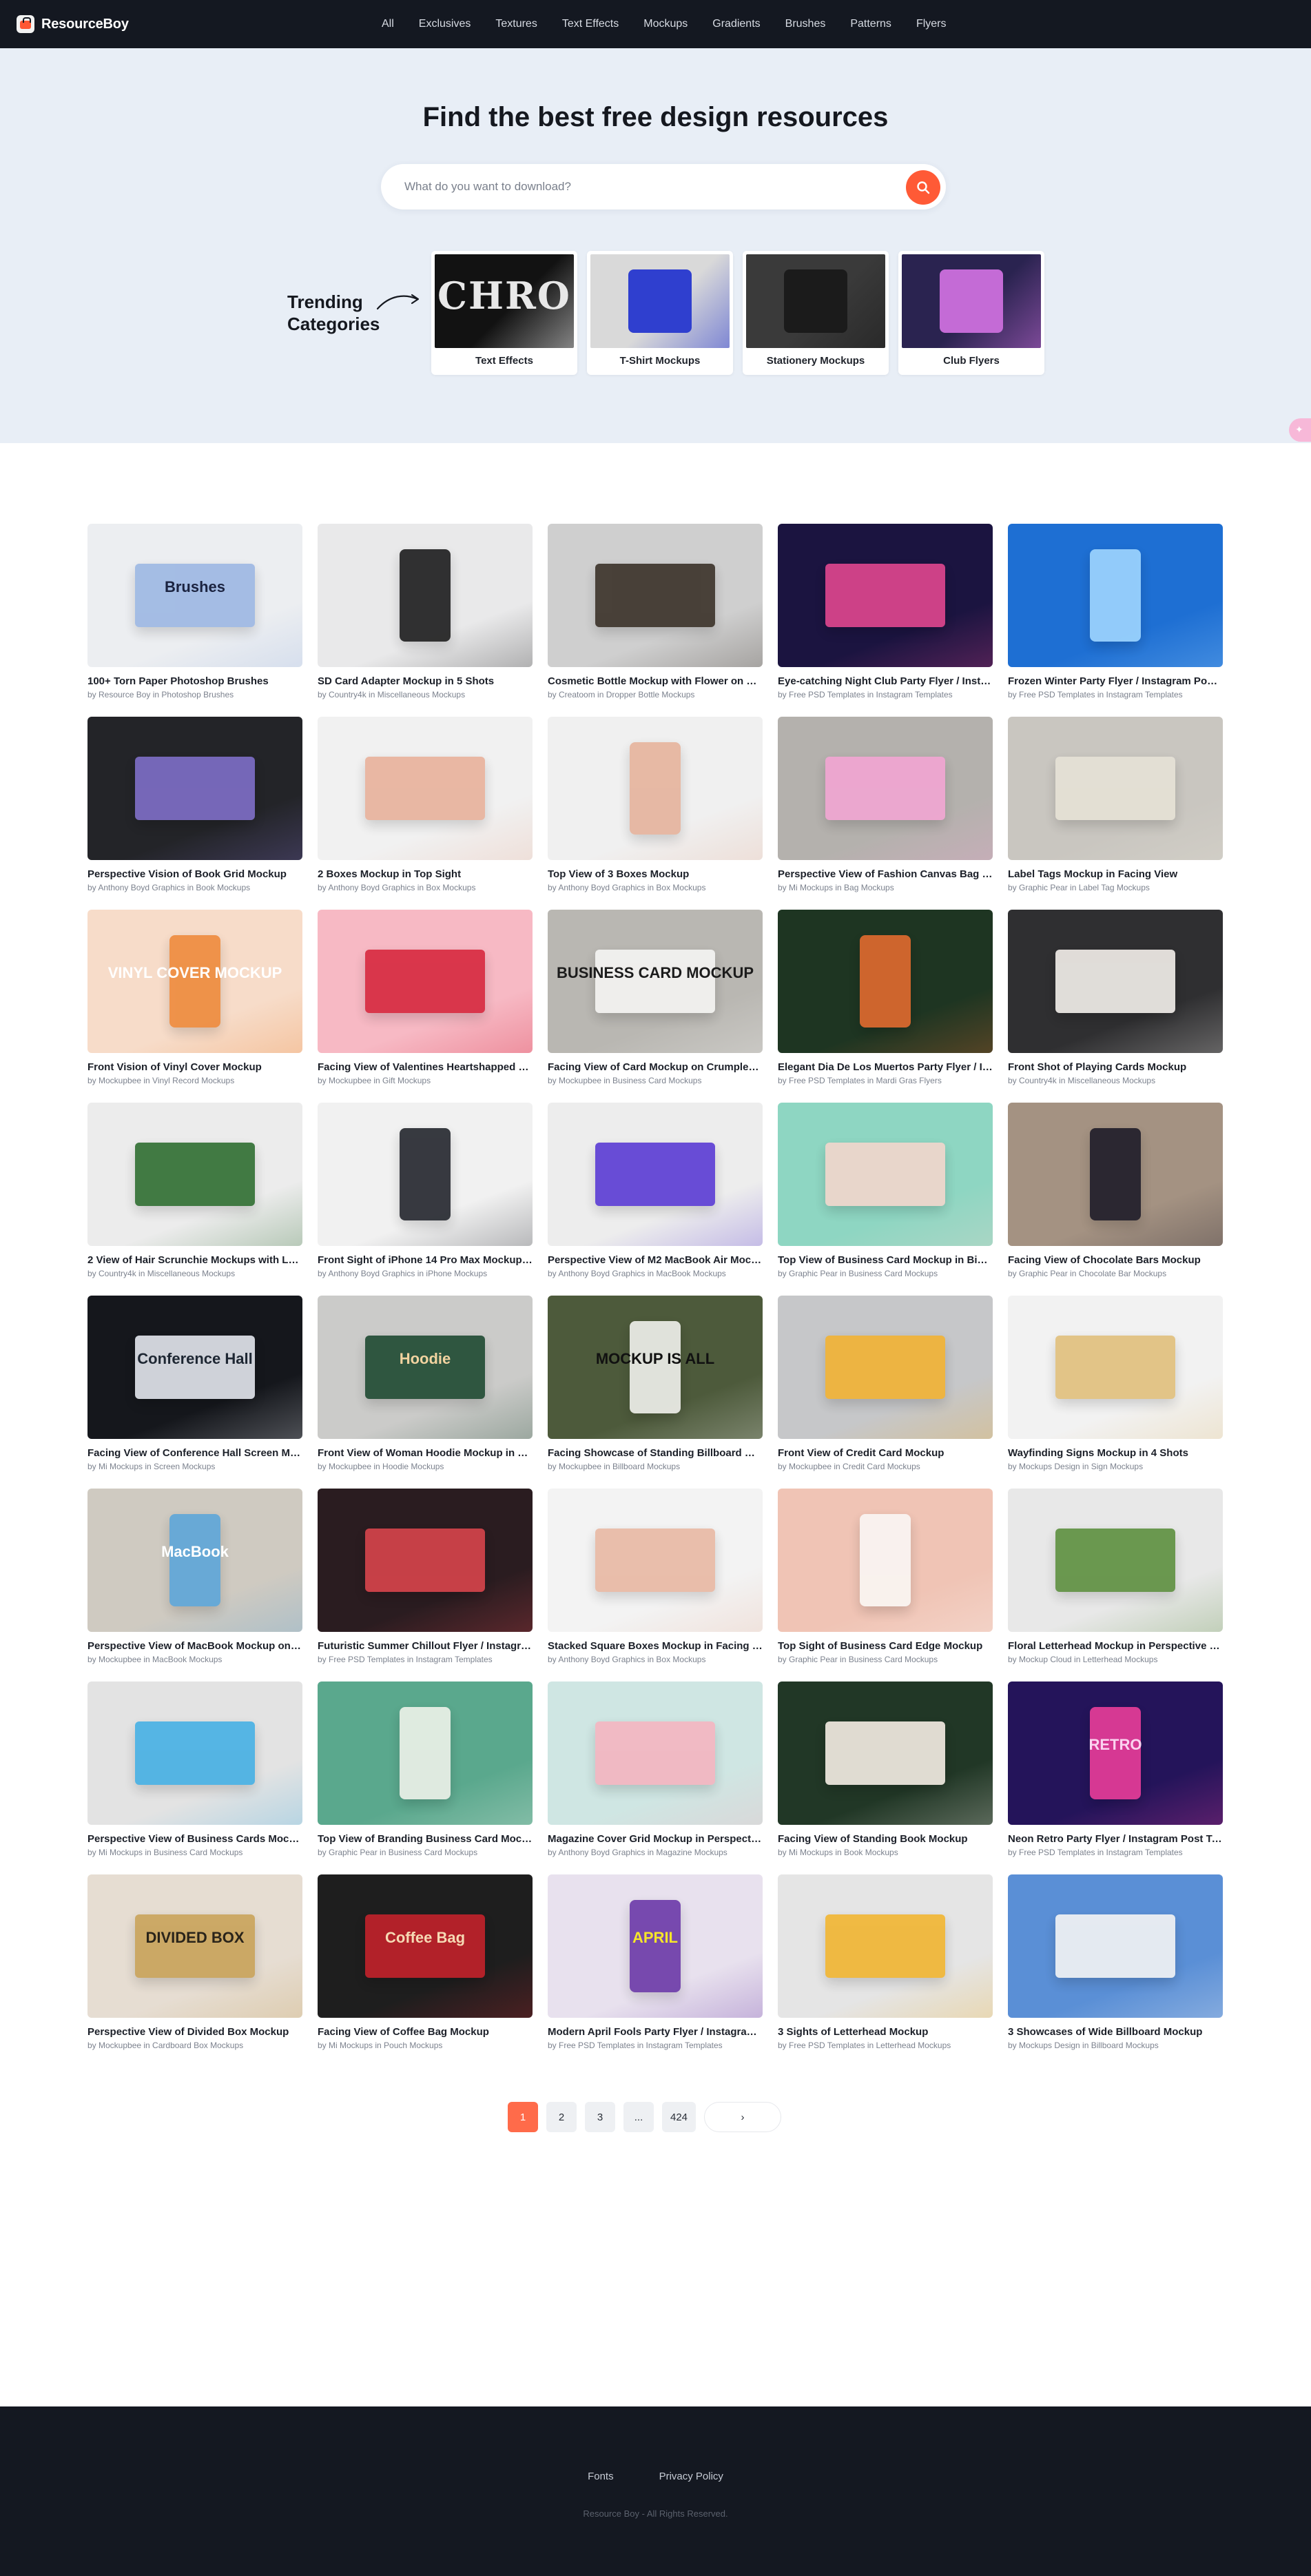  What do you see at coordinates (1116, 1260) in the screenshot?
I see `resource-title: Facing View of Chocolate Bars Mockup` at bounding box center [1116, 1260].